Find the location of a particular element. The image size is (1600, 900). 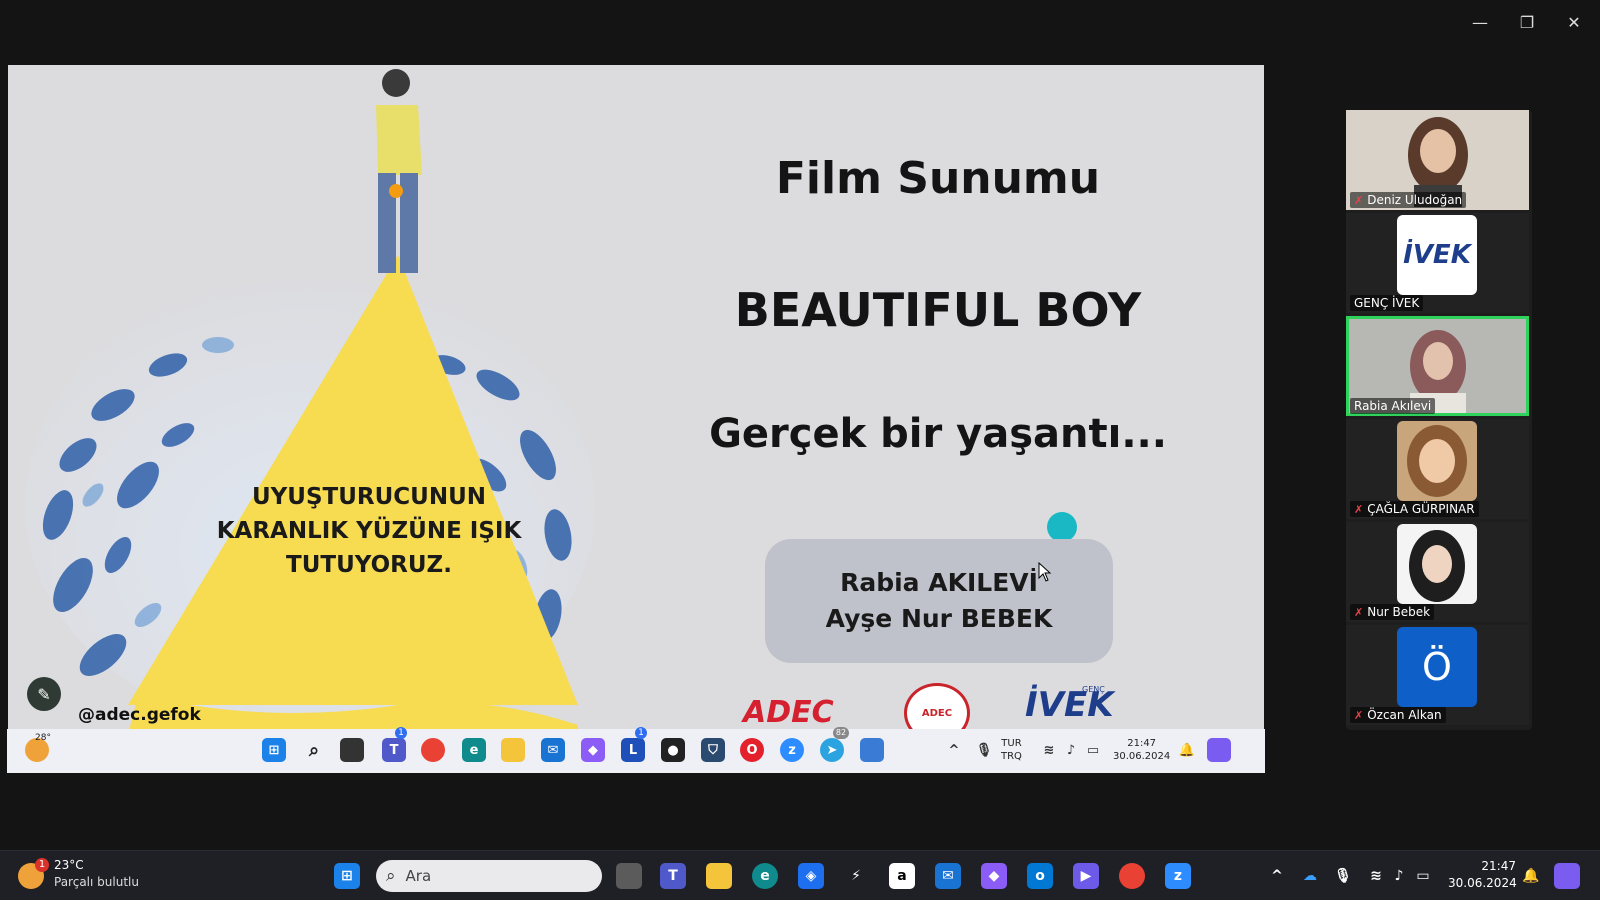

close-button: ✕ is located at coordinates (1574, 22).